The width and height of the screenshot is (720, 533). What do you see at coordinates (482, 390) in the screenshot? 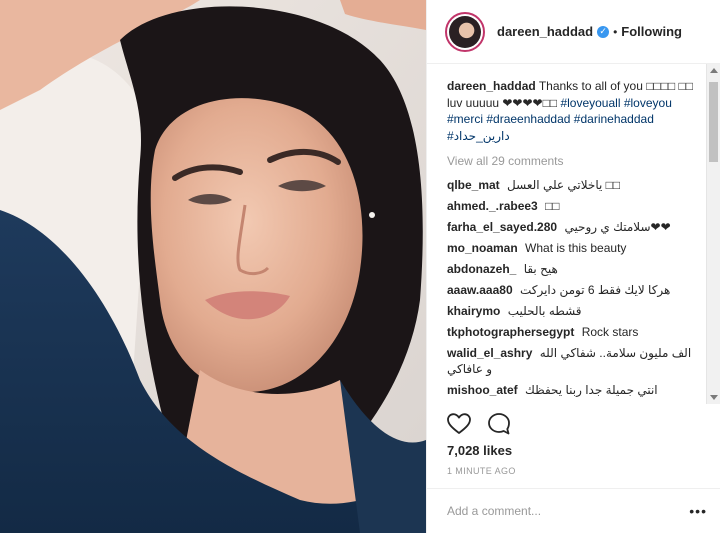
I see `comment-username: mishoo_atef` at bounding box center [482, 390].